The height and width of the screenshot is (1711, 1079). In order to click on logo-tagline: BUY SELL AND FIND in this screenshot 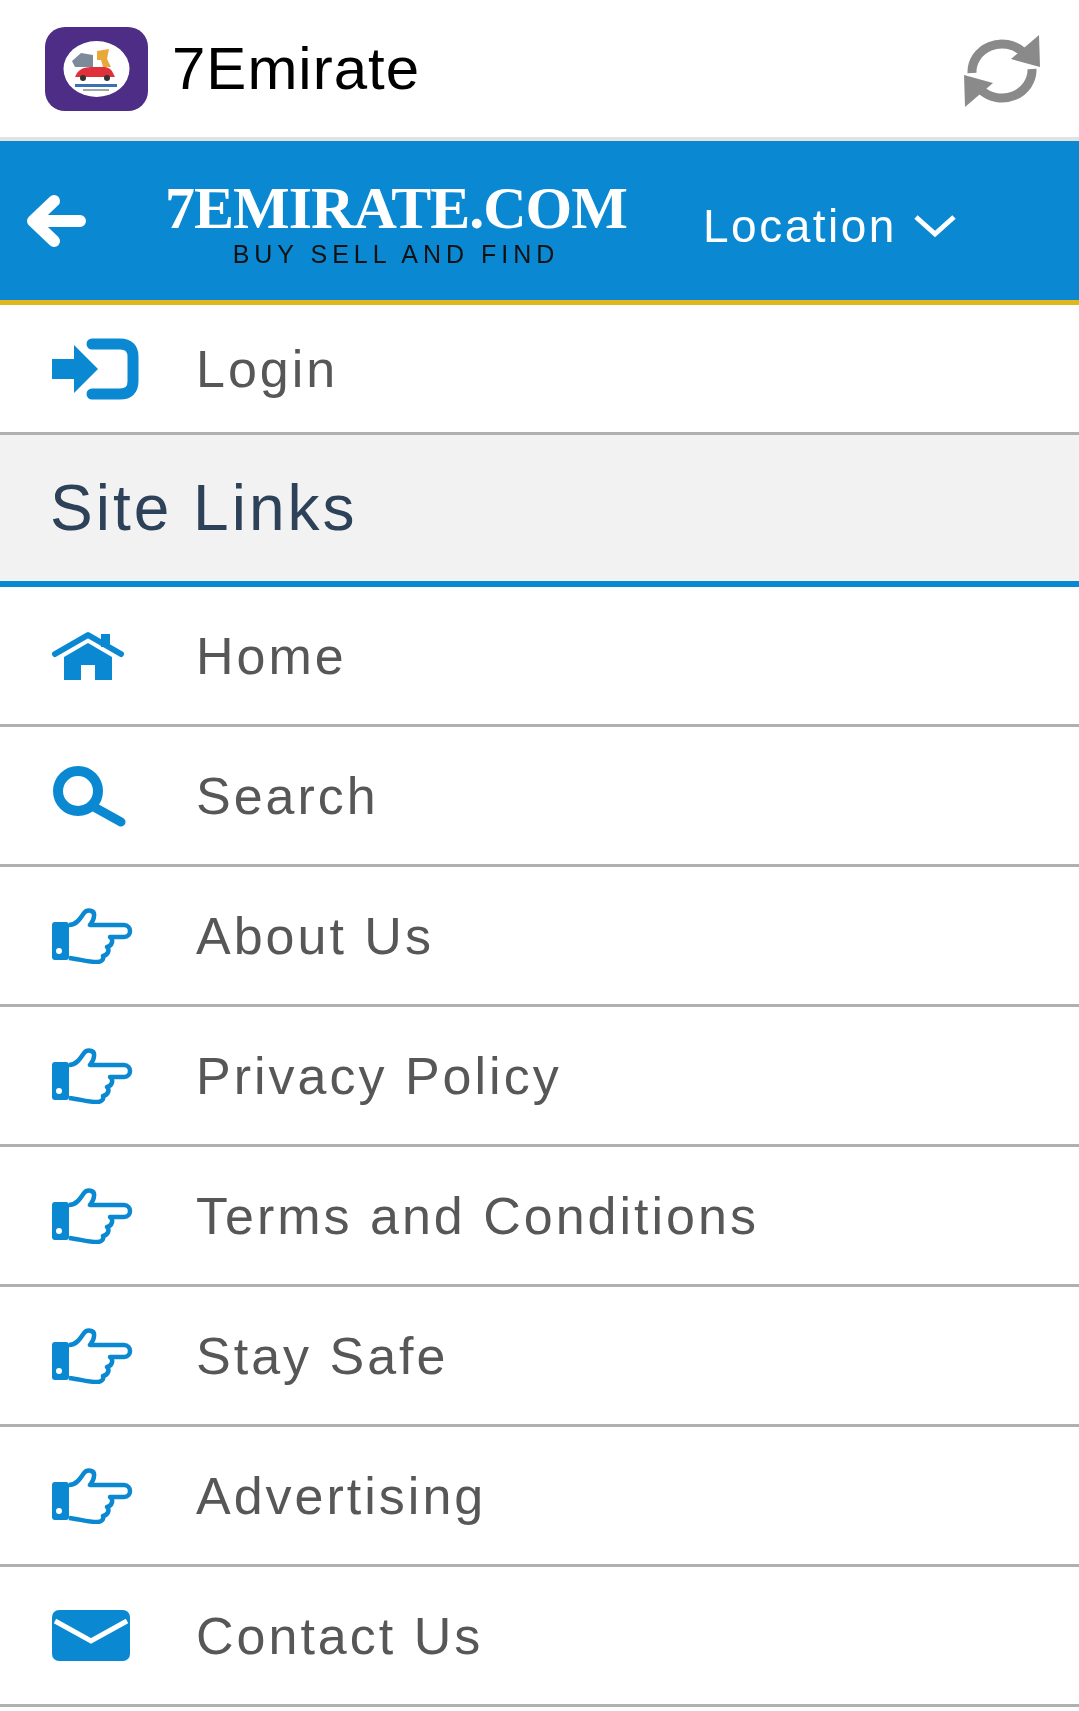, I will do `click(396, 254)`.